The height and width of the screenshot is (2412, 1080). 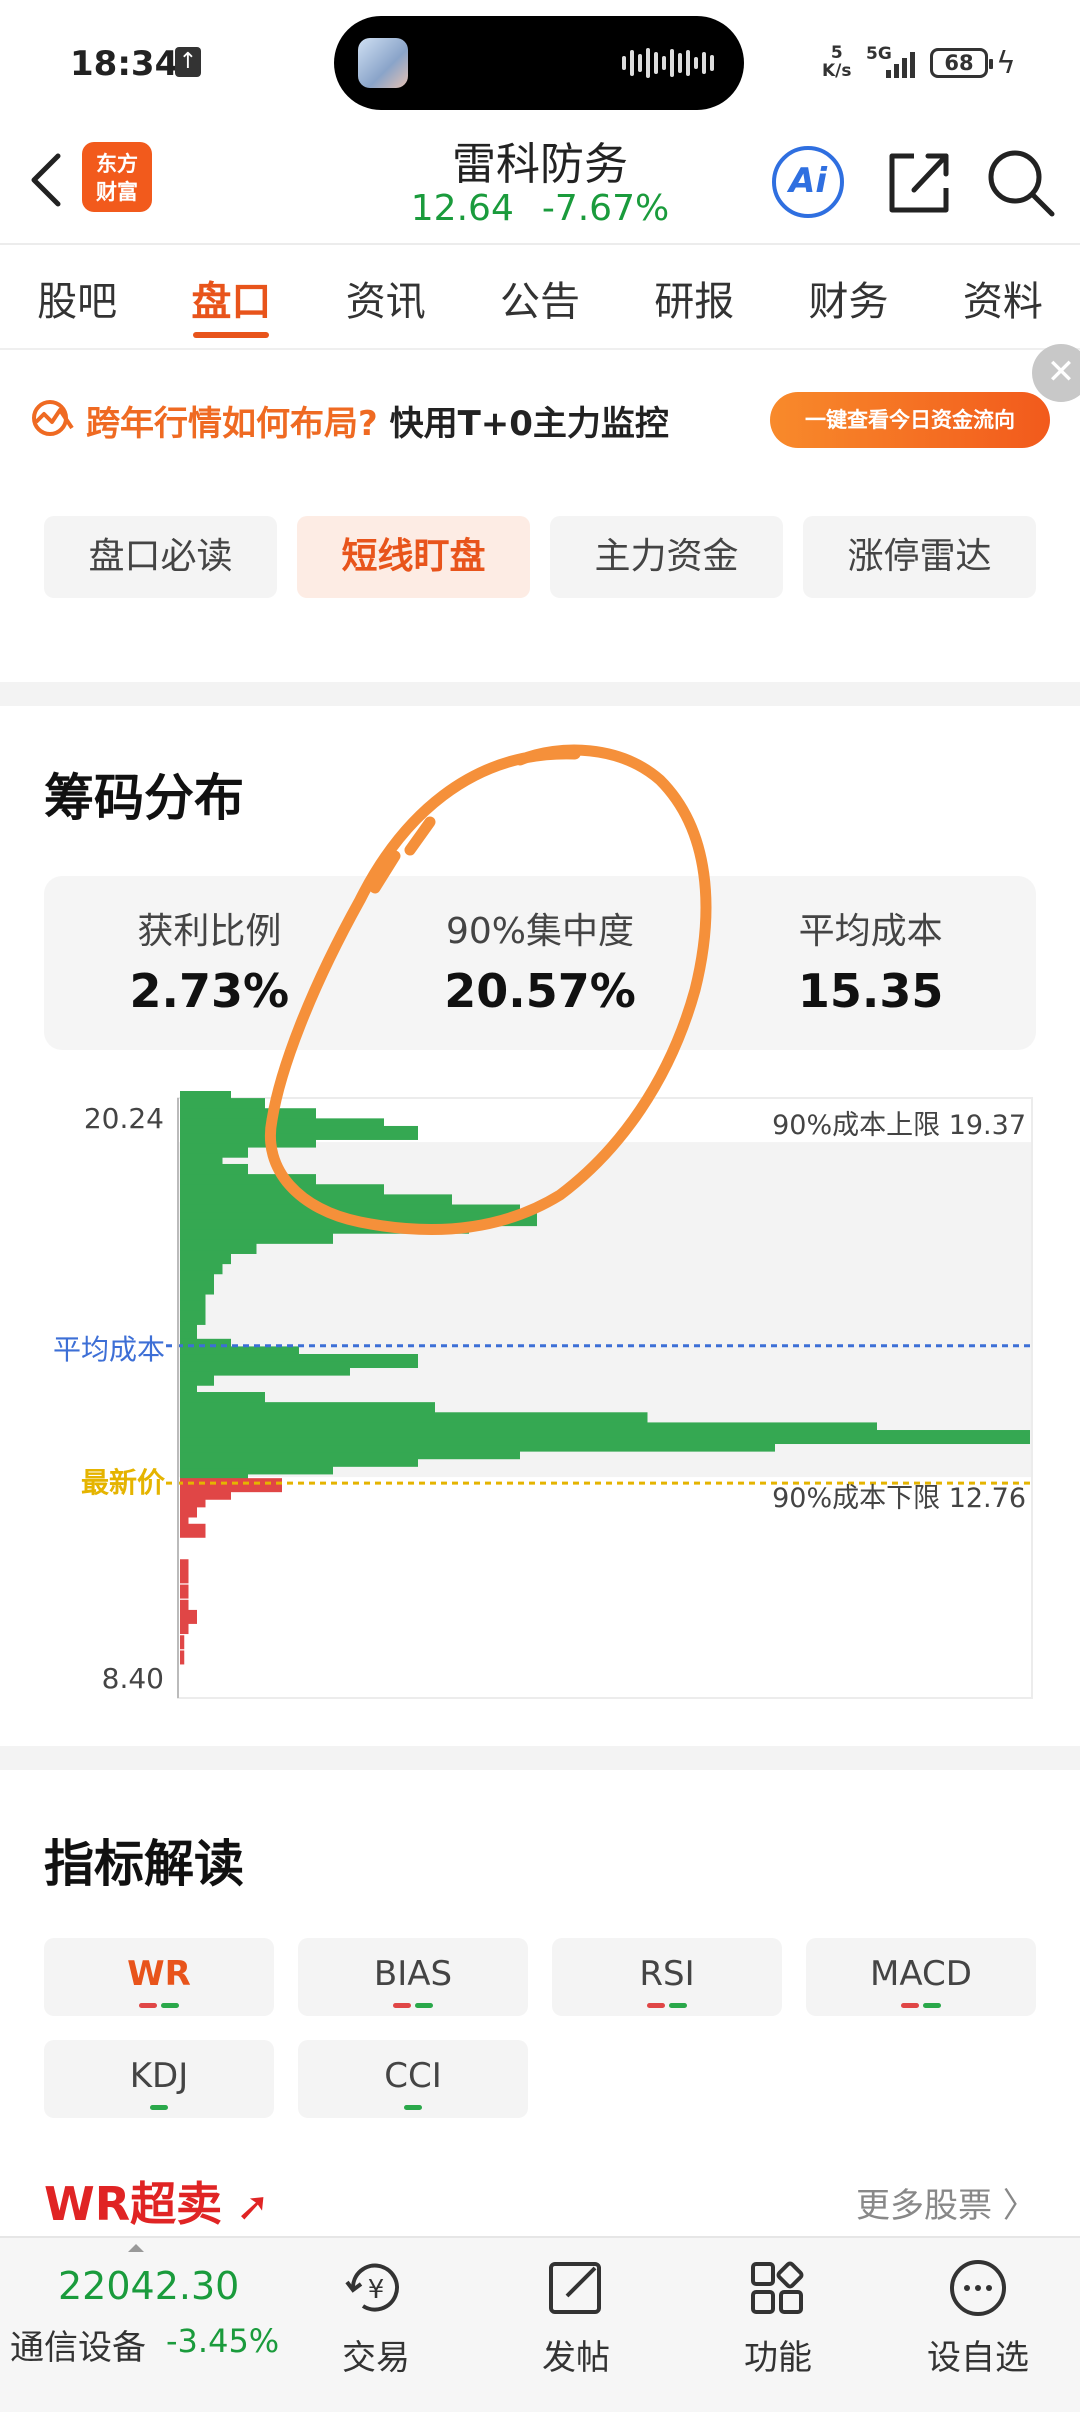 I want to click on cost-lower-label: 90%成本下限 12.76, so click(x=899, y=1498).